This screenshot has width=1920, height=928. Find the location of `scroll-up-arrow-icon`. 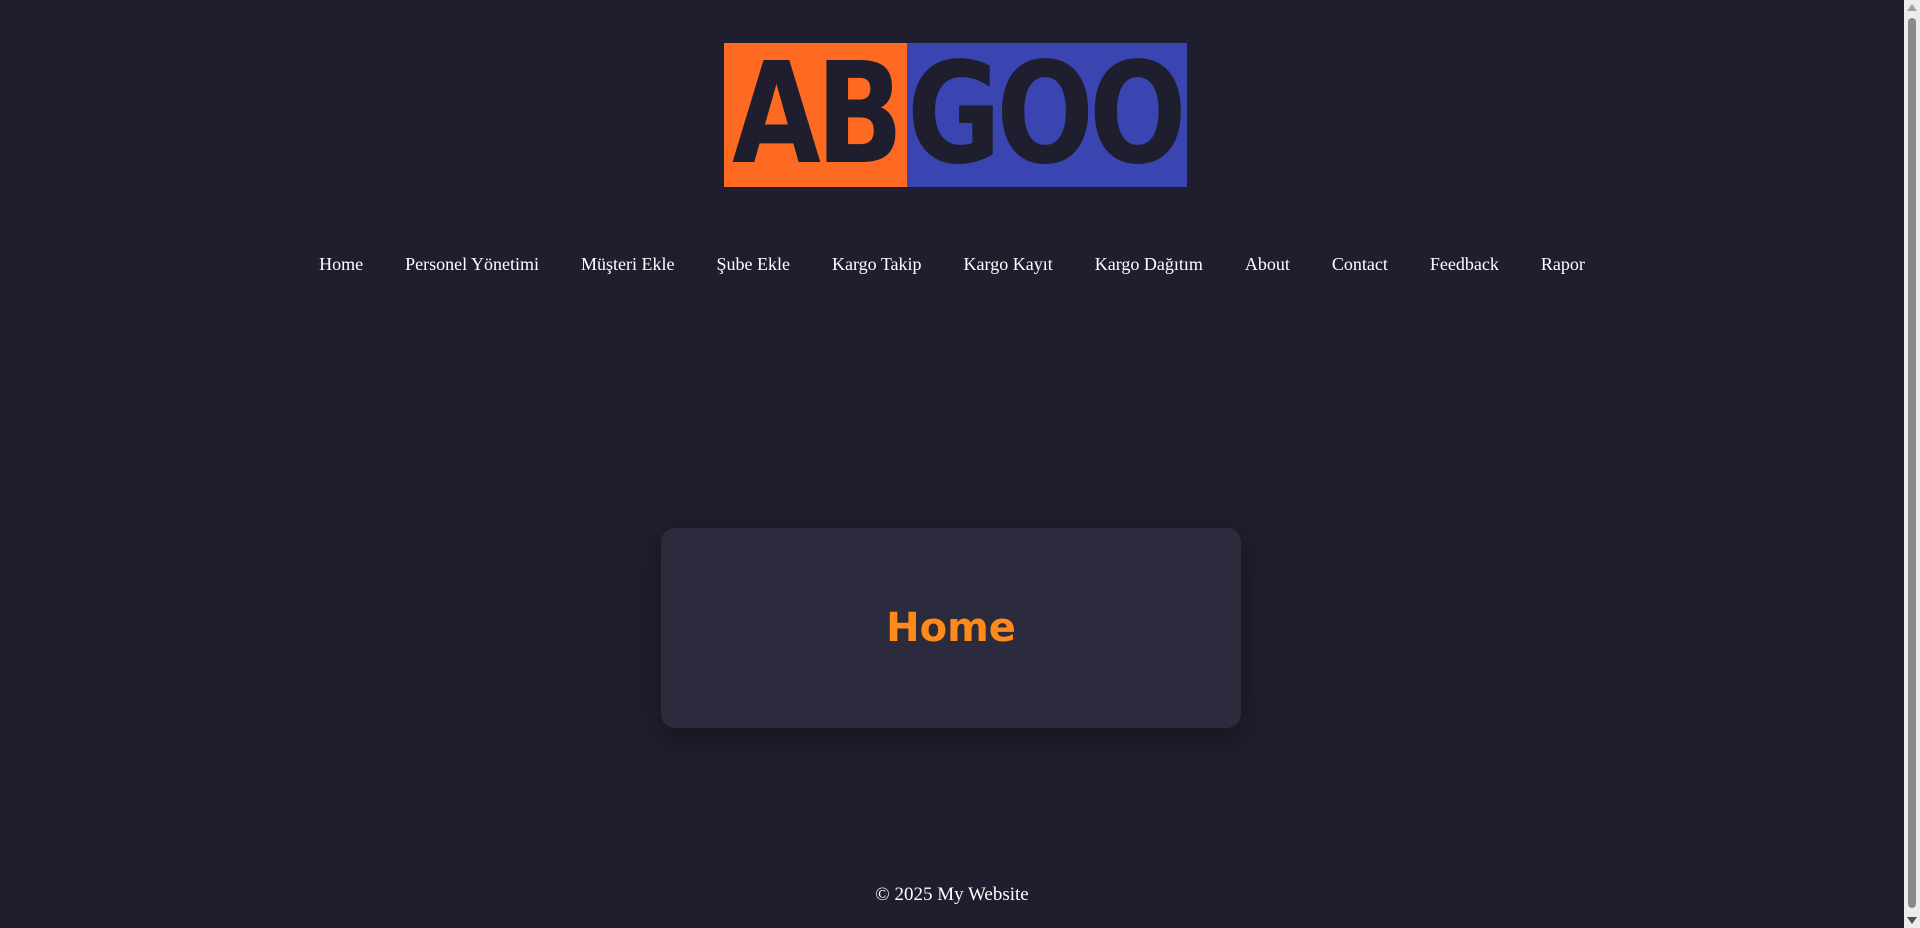

scroll-up-arrow-icon is located at coordinates (1912, 7).